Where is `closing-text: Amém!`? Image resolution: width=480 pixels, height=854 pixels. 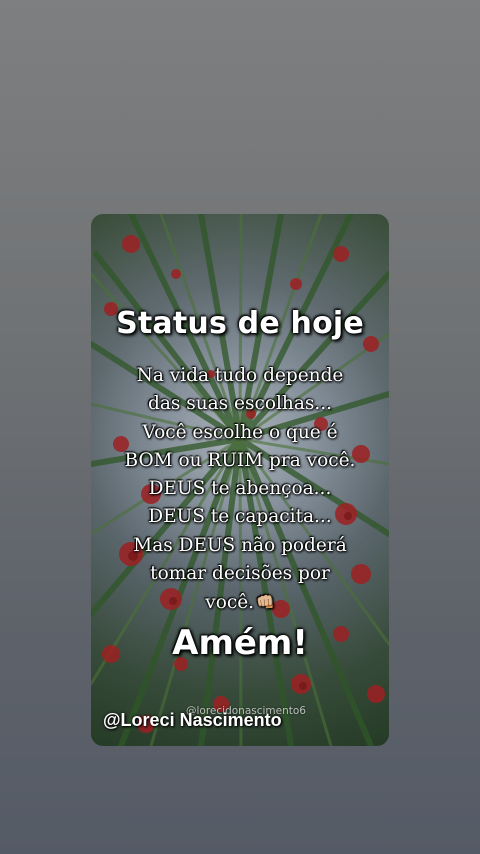 closing-text: Amém! is located at coordinates (240, 643).